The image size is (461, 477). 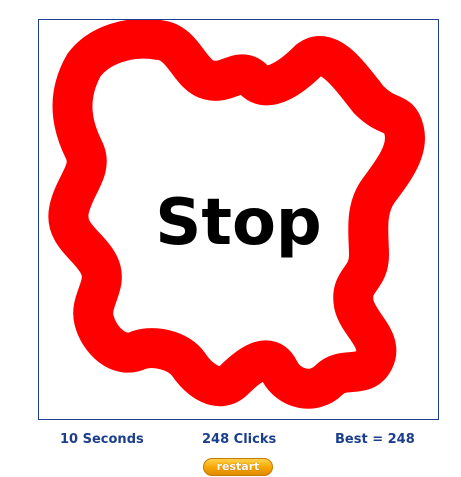 I want to click on stats-row: 10 Seconds 248 Clicks Best = 248, so click(x=230, y=441).